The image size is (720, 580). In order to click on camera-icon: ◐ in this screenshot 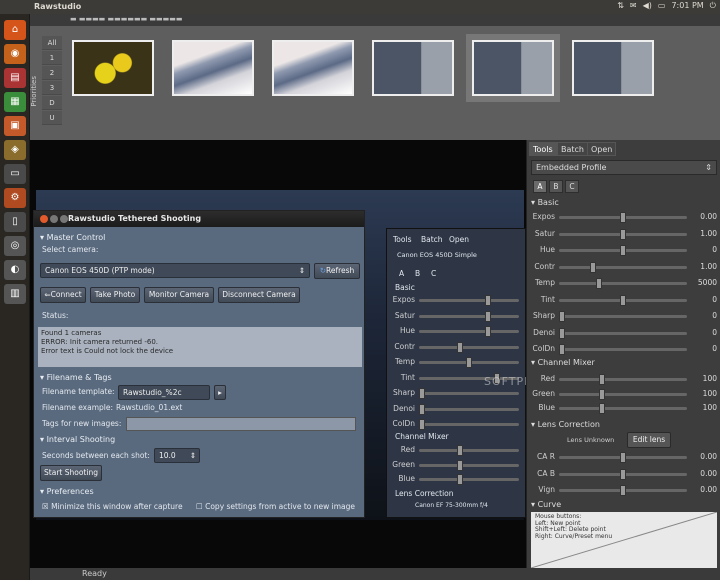, I will do `click(15, 270)`.